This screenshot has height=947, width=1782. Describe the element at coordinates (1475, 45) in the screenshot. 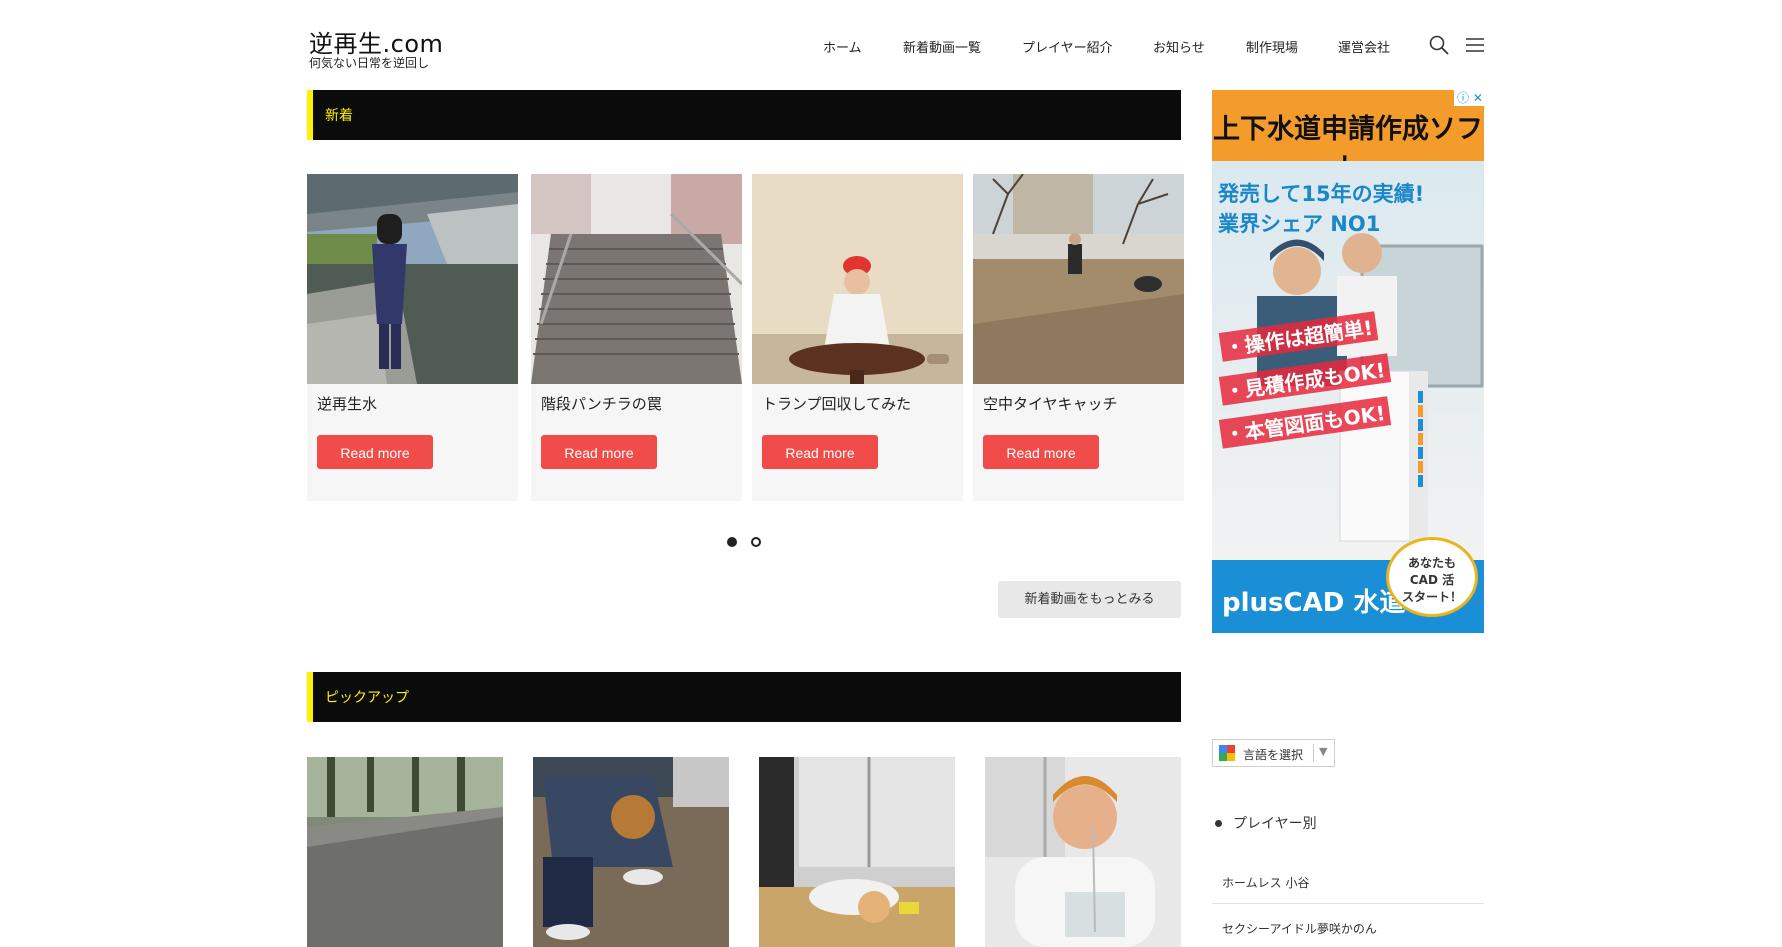

I see `hamburger-menu-icon` at that location.